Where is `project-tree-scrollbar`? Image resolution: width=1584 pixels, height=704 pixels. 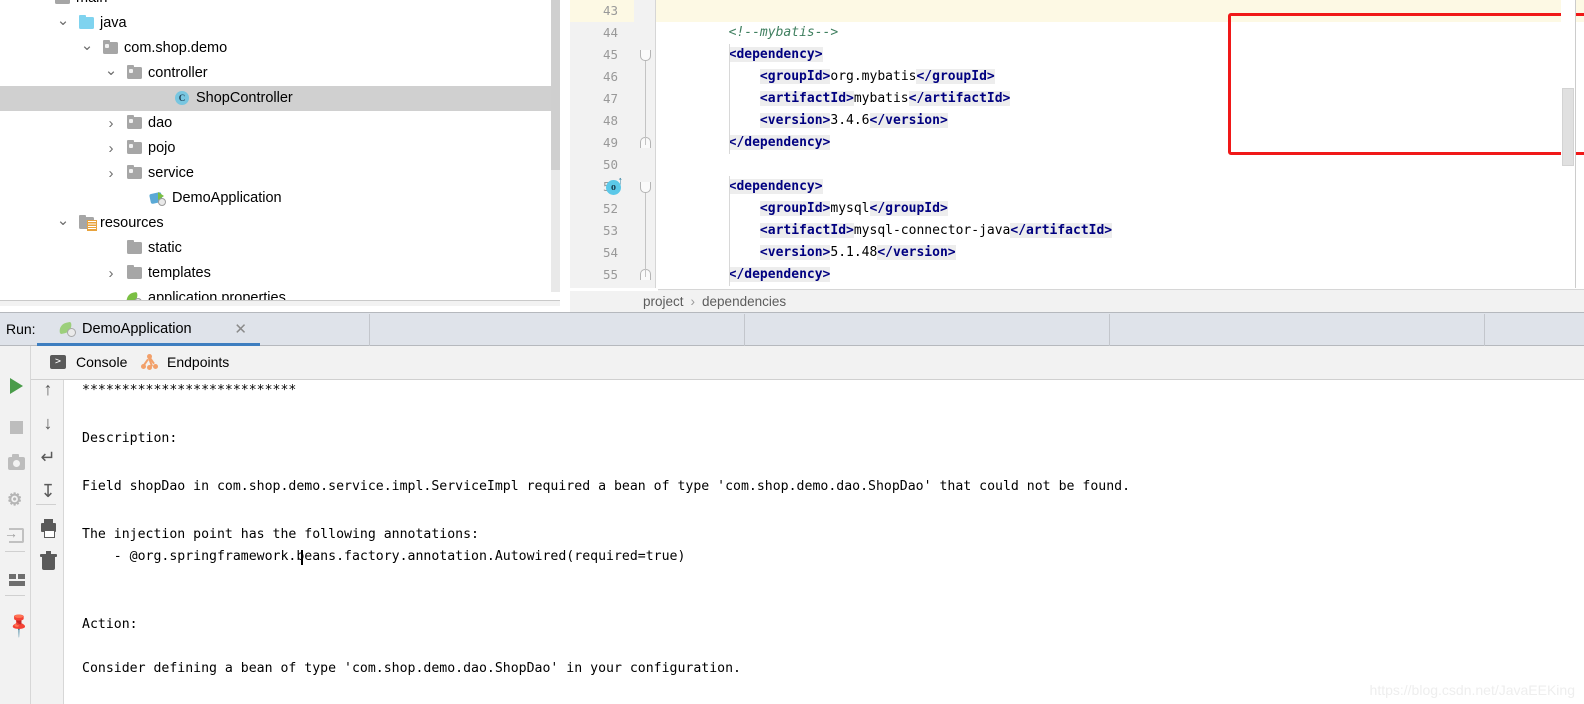 project-tree-scrollbar is located at coordinates (555, 146).